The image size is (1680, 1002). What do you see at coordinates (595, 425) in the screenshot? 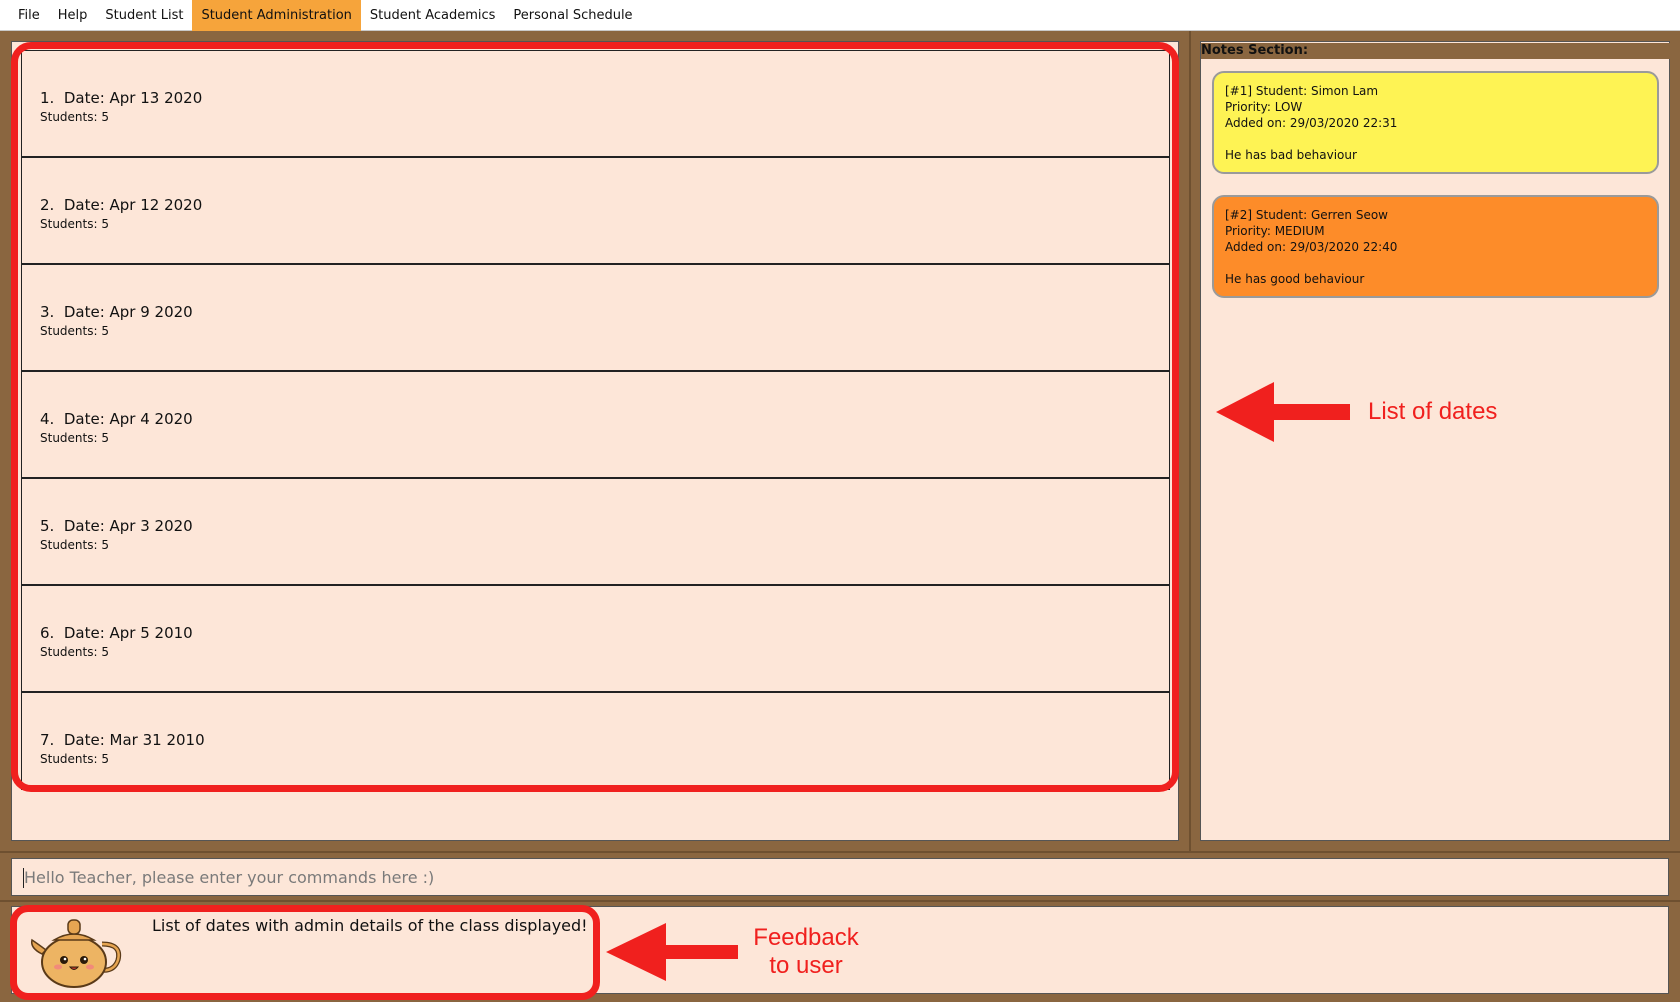
I see `list-item: 4. Date: Apr 4 2020 Students: 5` at bounding box center [595, 425].